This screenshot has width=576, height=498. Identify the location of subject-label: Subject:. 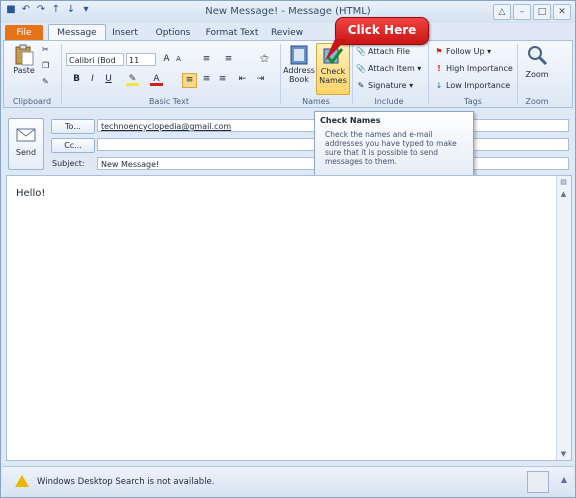
(68, 163).